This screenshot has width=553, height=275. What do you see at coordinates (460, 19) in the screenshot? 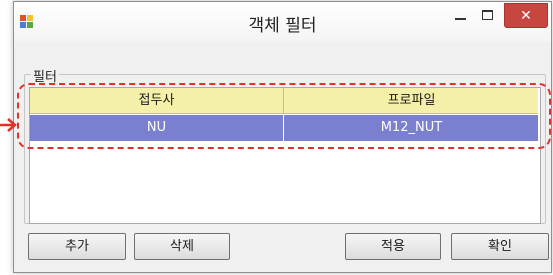
I see `minimize-icon` at bounding box center [460, 19].